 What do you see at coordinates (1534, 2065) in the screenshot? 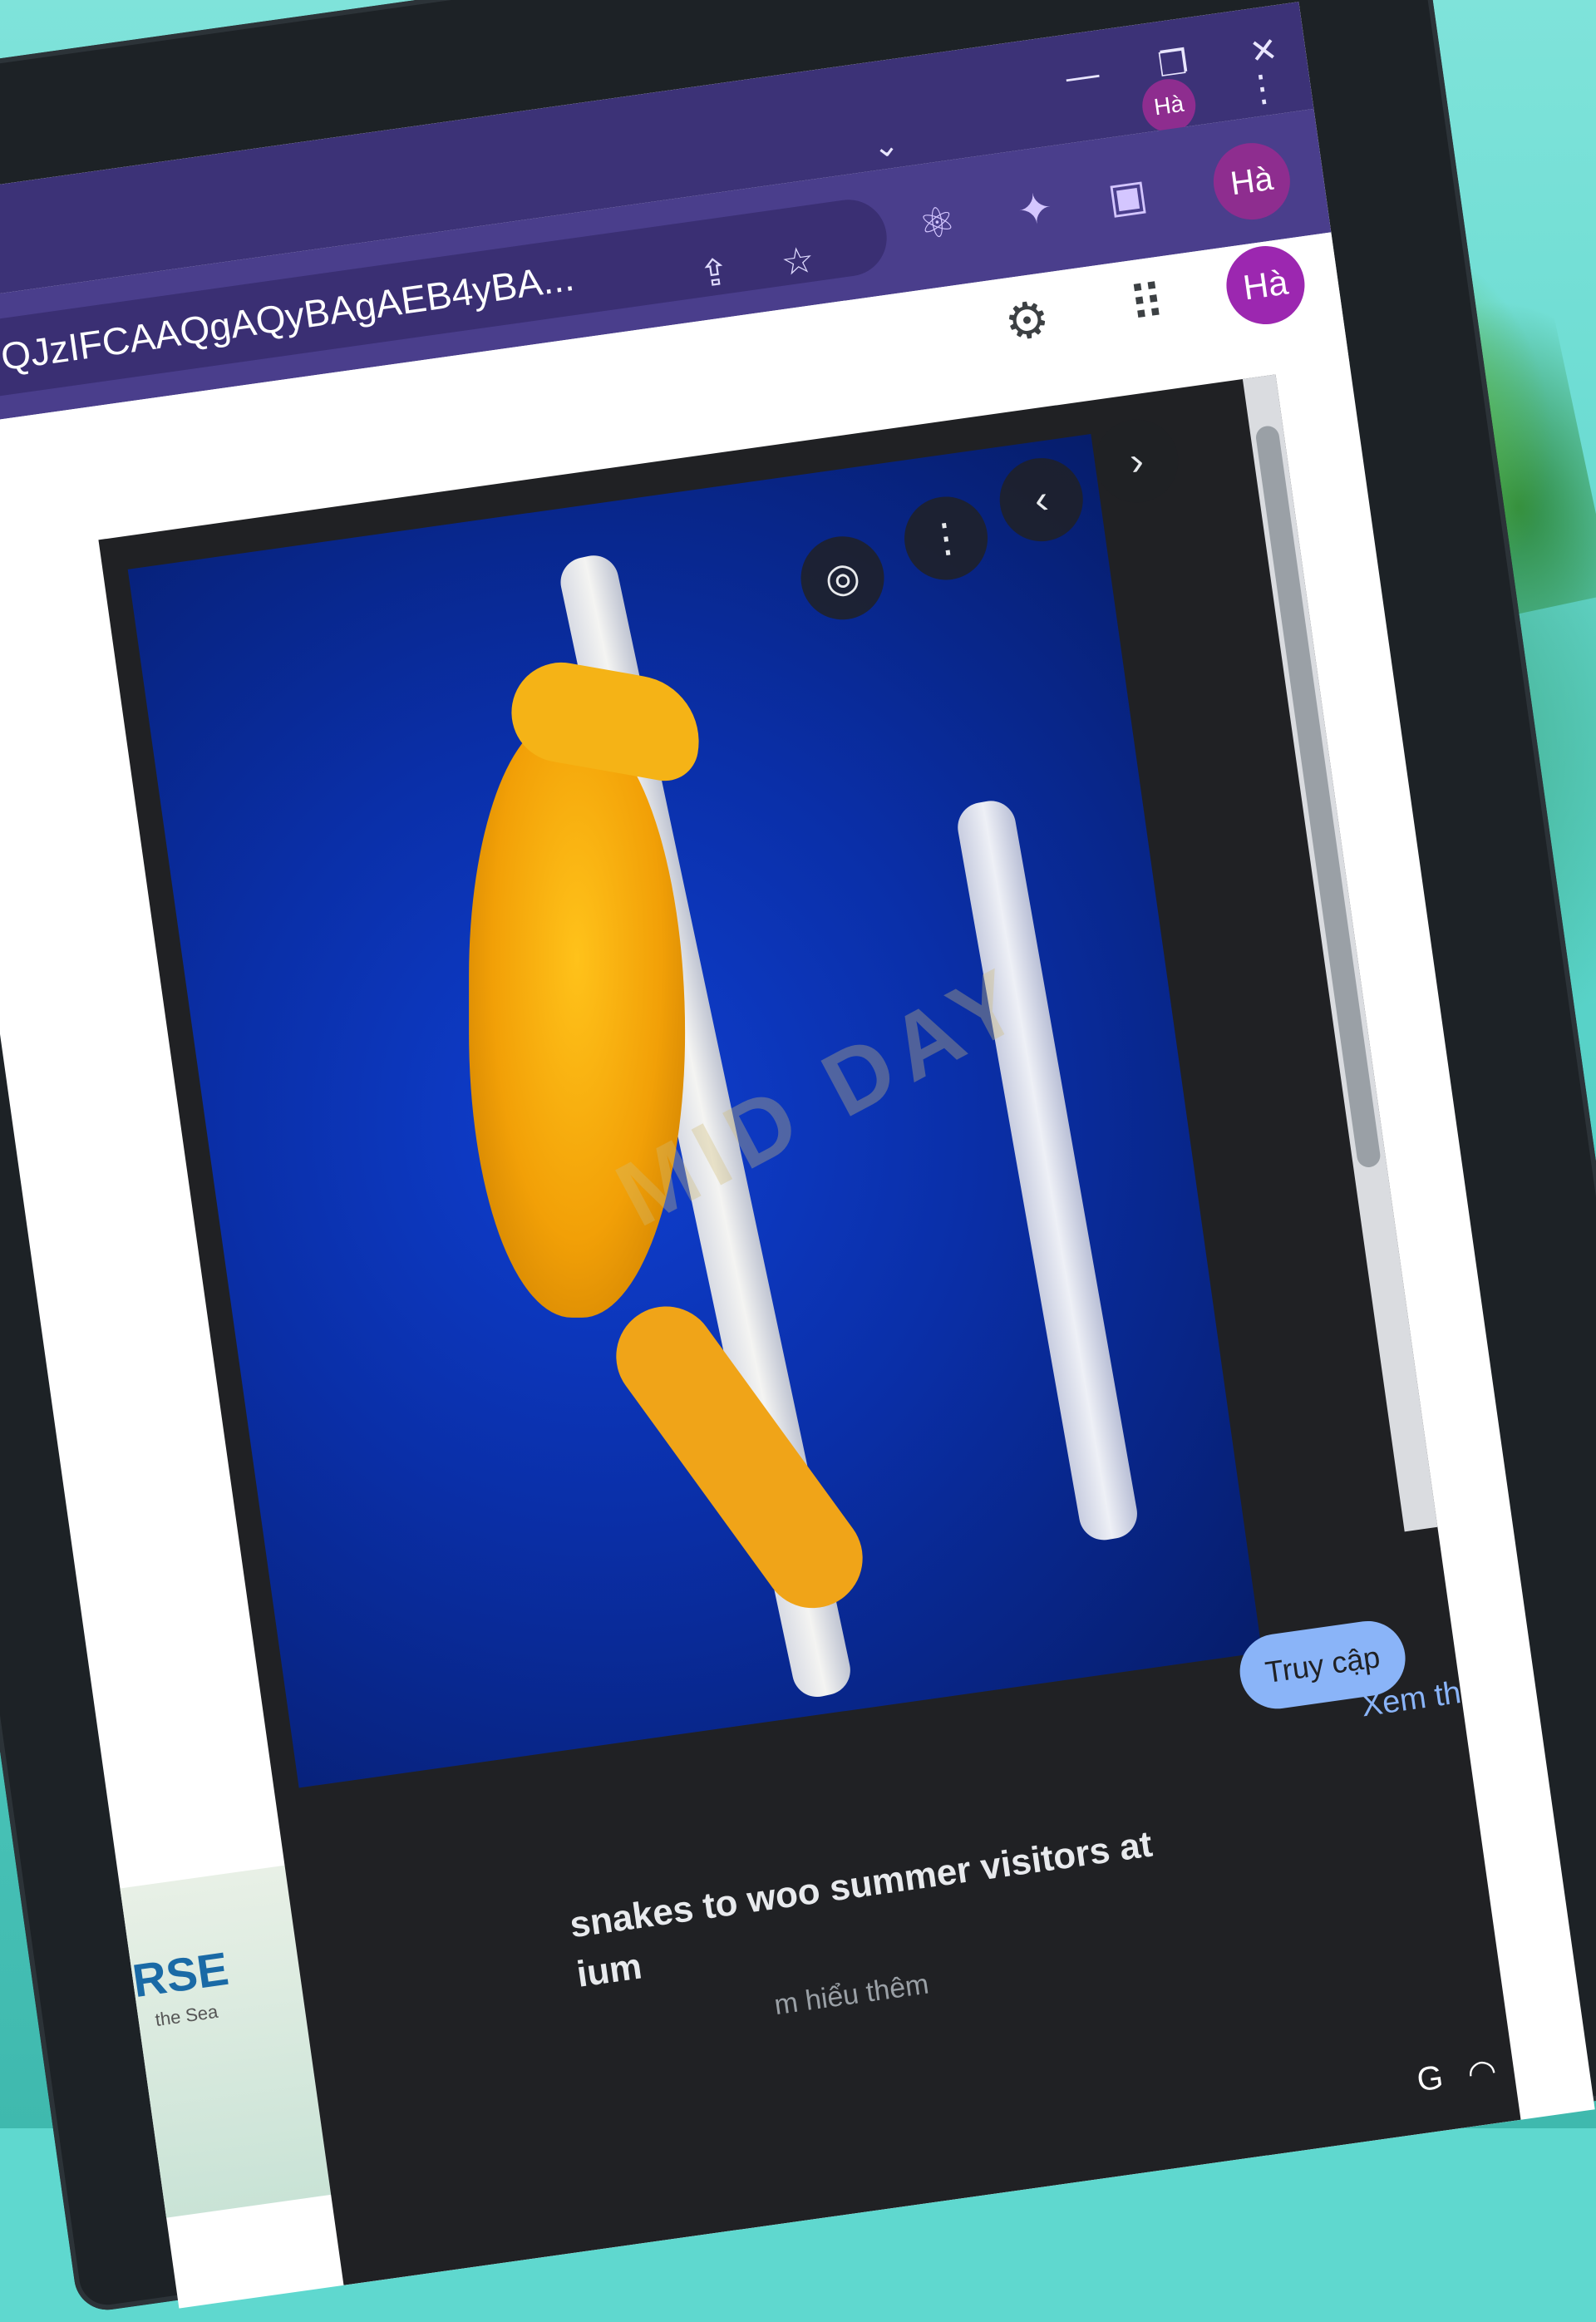
I see `volume-icon: ◁` at bounding box center [1534, 2065].